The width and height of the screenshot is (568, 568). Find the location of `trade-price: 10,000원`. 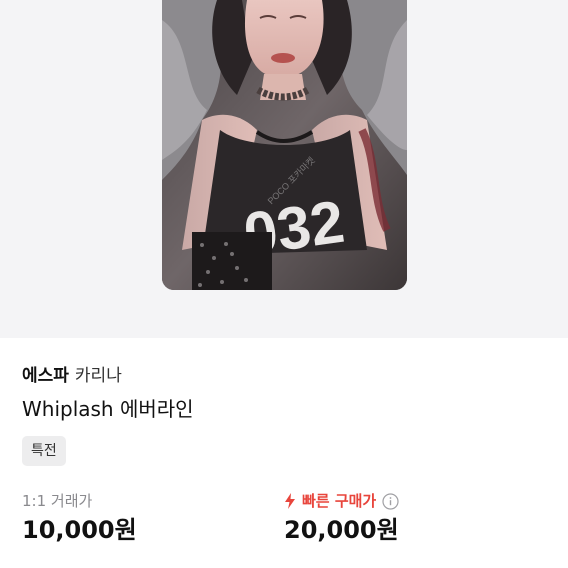

trade-price: 10,000원 is located at coordinates (79, 530).